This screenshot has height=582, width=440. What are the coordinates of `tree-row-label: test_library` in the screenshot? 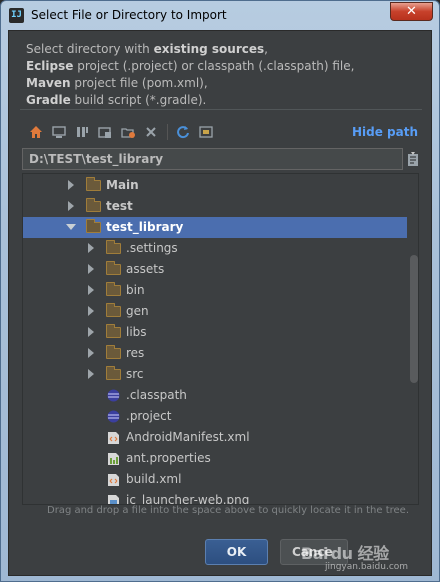 It's located at (145, 227).